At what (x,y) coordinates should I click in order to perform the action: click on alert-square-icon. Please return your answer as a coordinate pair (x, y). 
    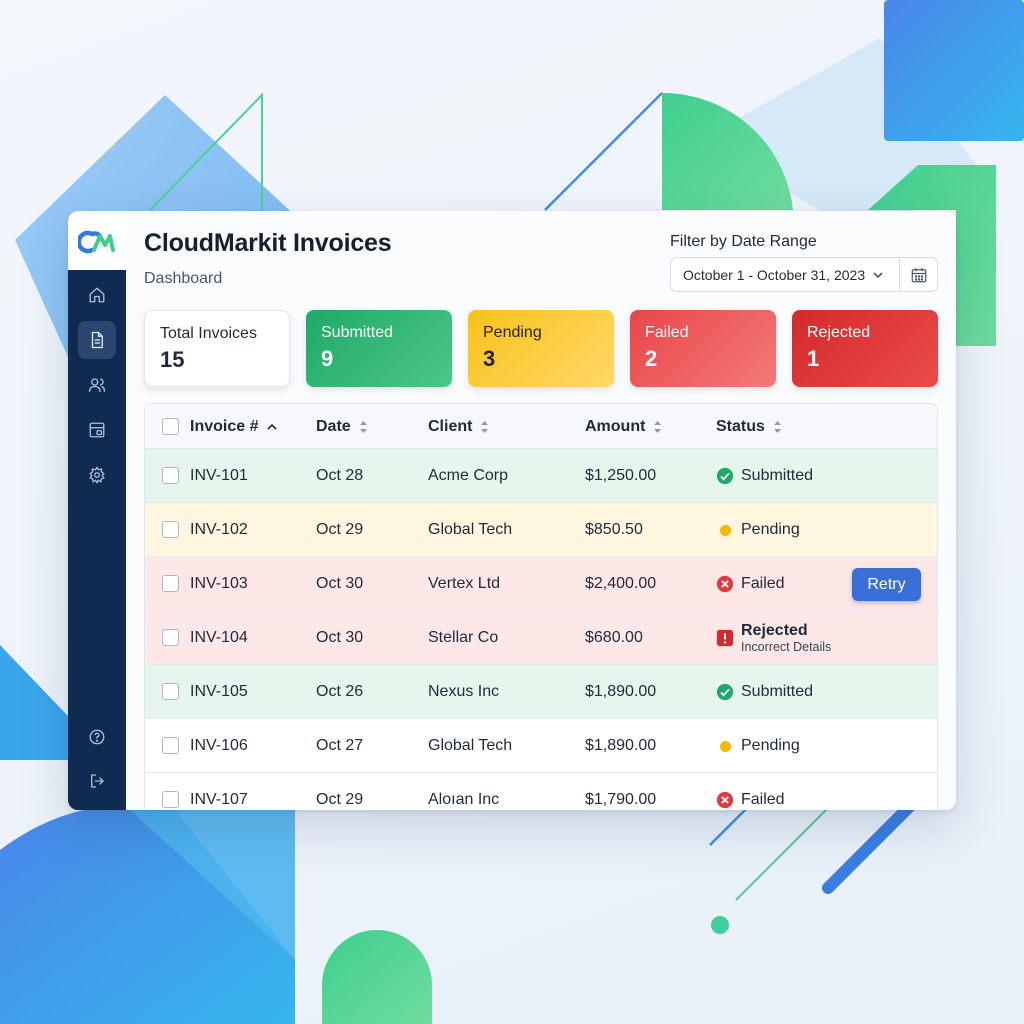
    Looking at the image, I should click on (725, 638).